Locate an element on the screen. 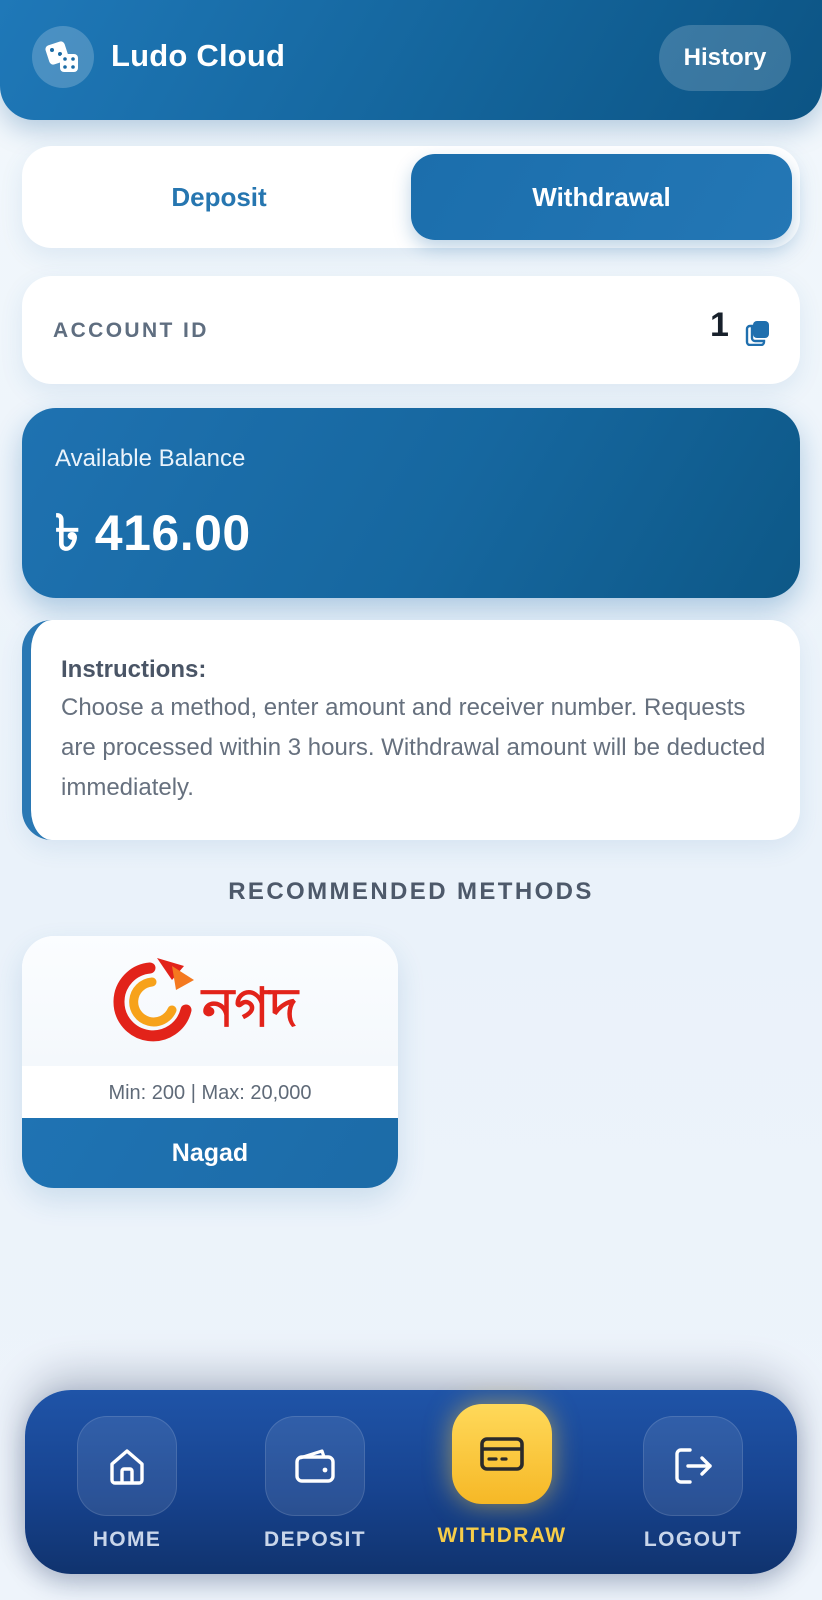 This screenshot has height=1600, width=822. method-limits: Min: 200 | Max: 20,000 is located at coordinates (210, 1092).